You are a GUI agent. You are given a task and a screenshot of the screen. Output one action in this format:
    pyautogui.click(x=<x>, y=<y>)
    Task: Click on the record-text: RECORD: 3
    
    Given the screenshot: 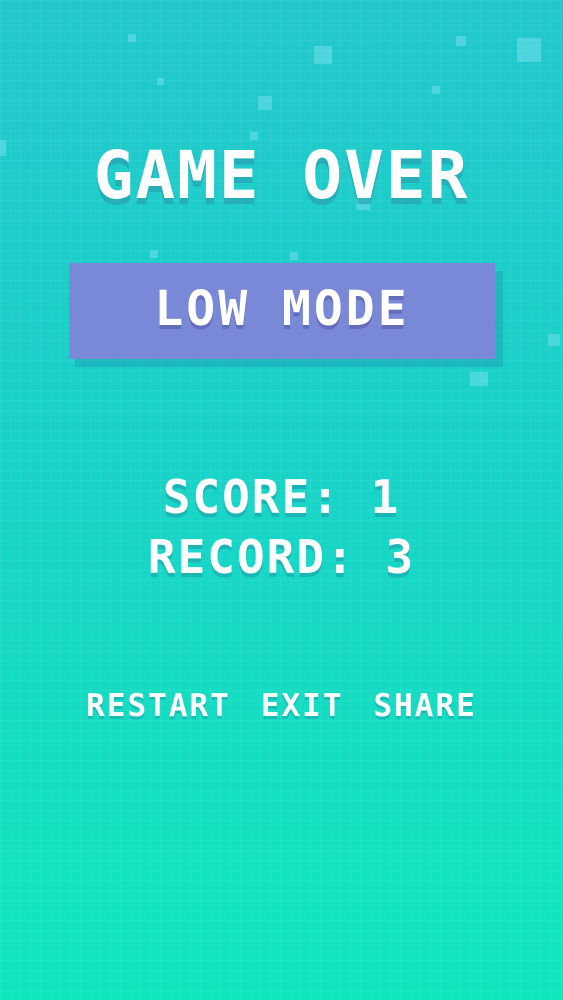 What is the action you would take?
    pyautogui.click(x=281, y=557)
    